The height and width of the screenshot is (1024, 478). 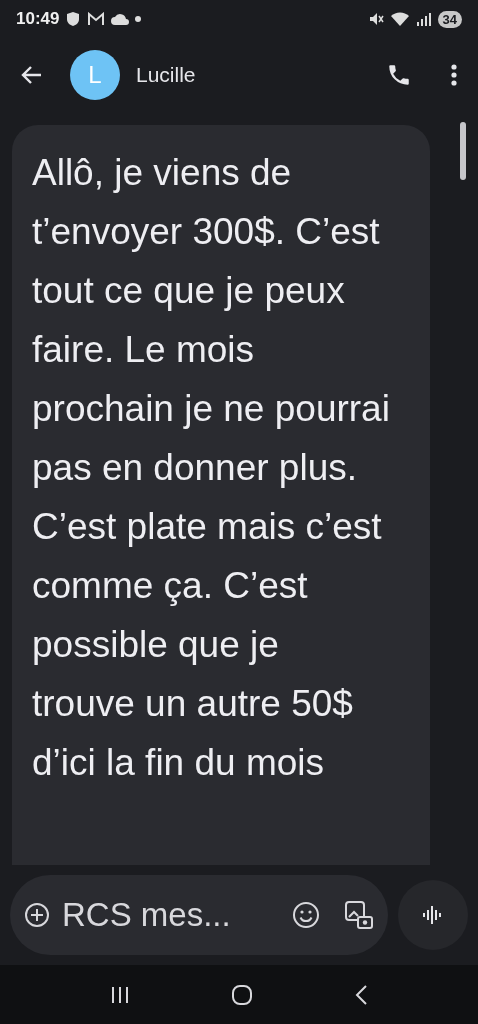 What do you see at coordinates (399, 75) in the screenshot?
I see `phone-icon` at bounding box center [399, 75].